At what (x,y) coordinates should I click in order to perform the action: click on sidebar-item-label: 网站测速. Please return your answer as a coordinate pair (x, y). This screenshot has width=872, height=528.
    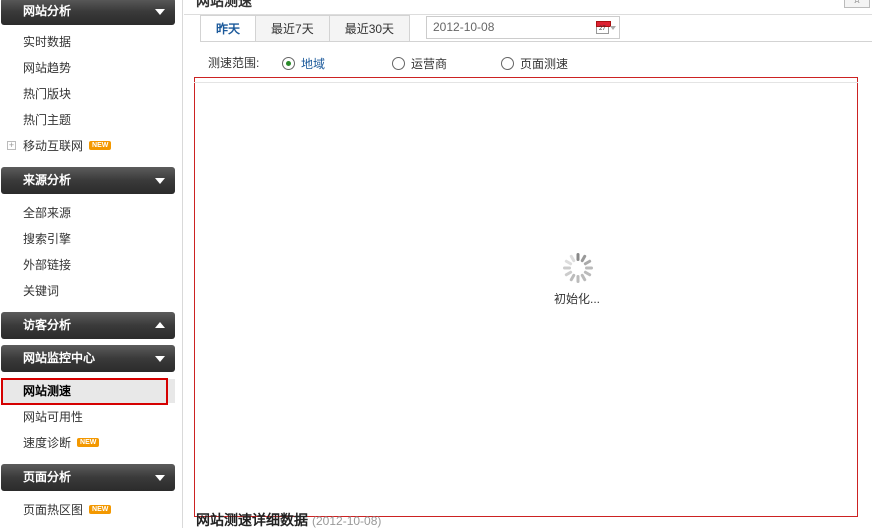
    Looking at the image, I should click on (47, 391).